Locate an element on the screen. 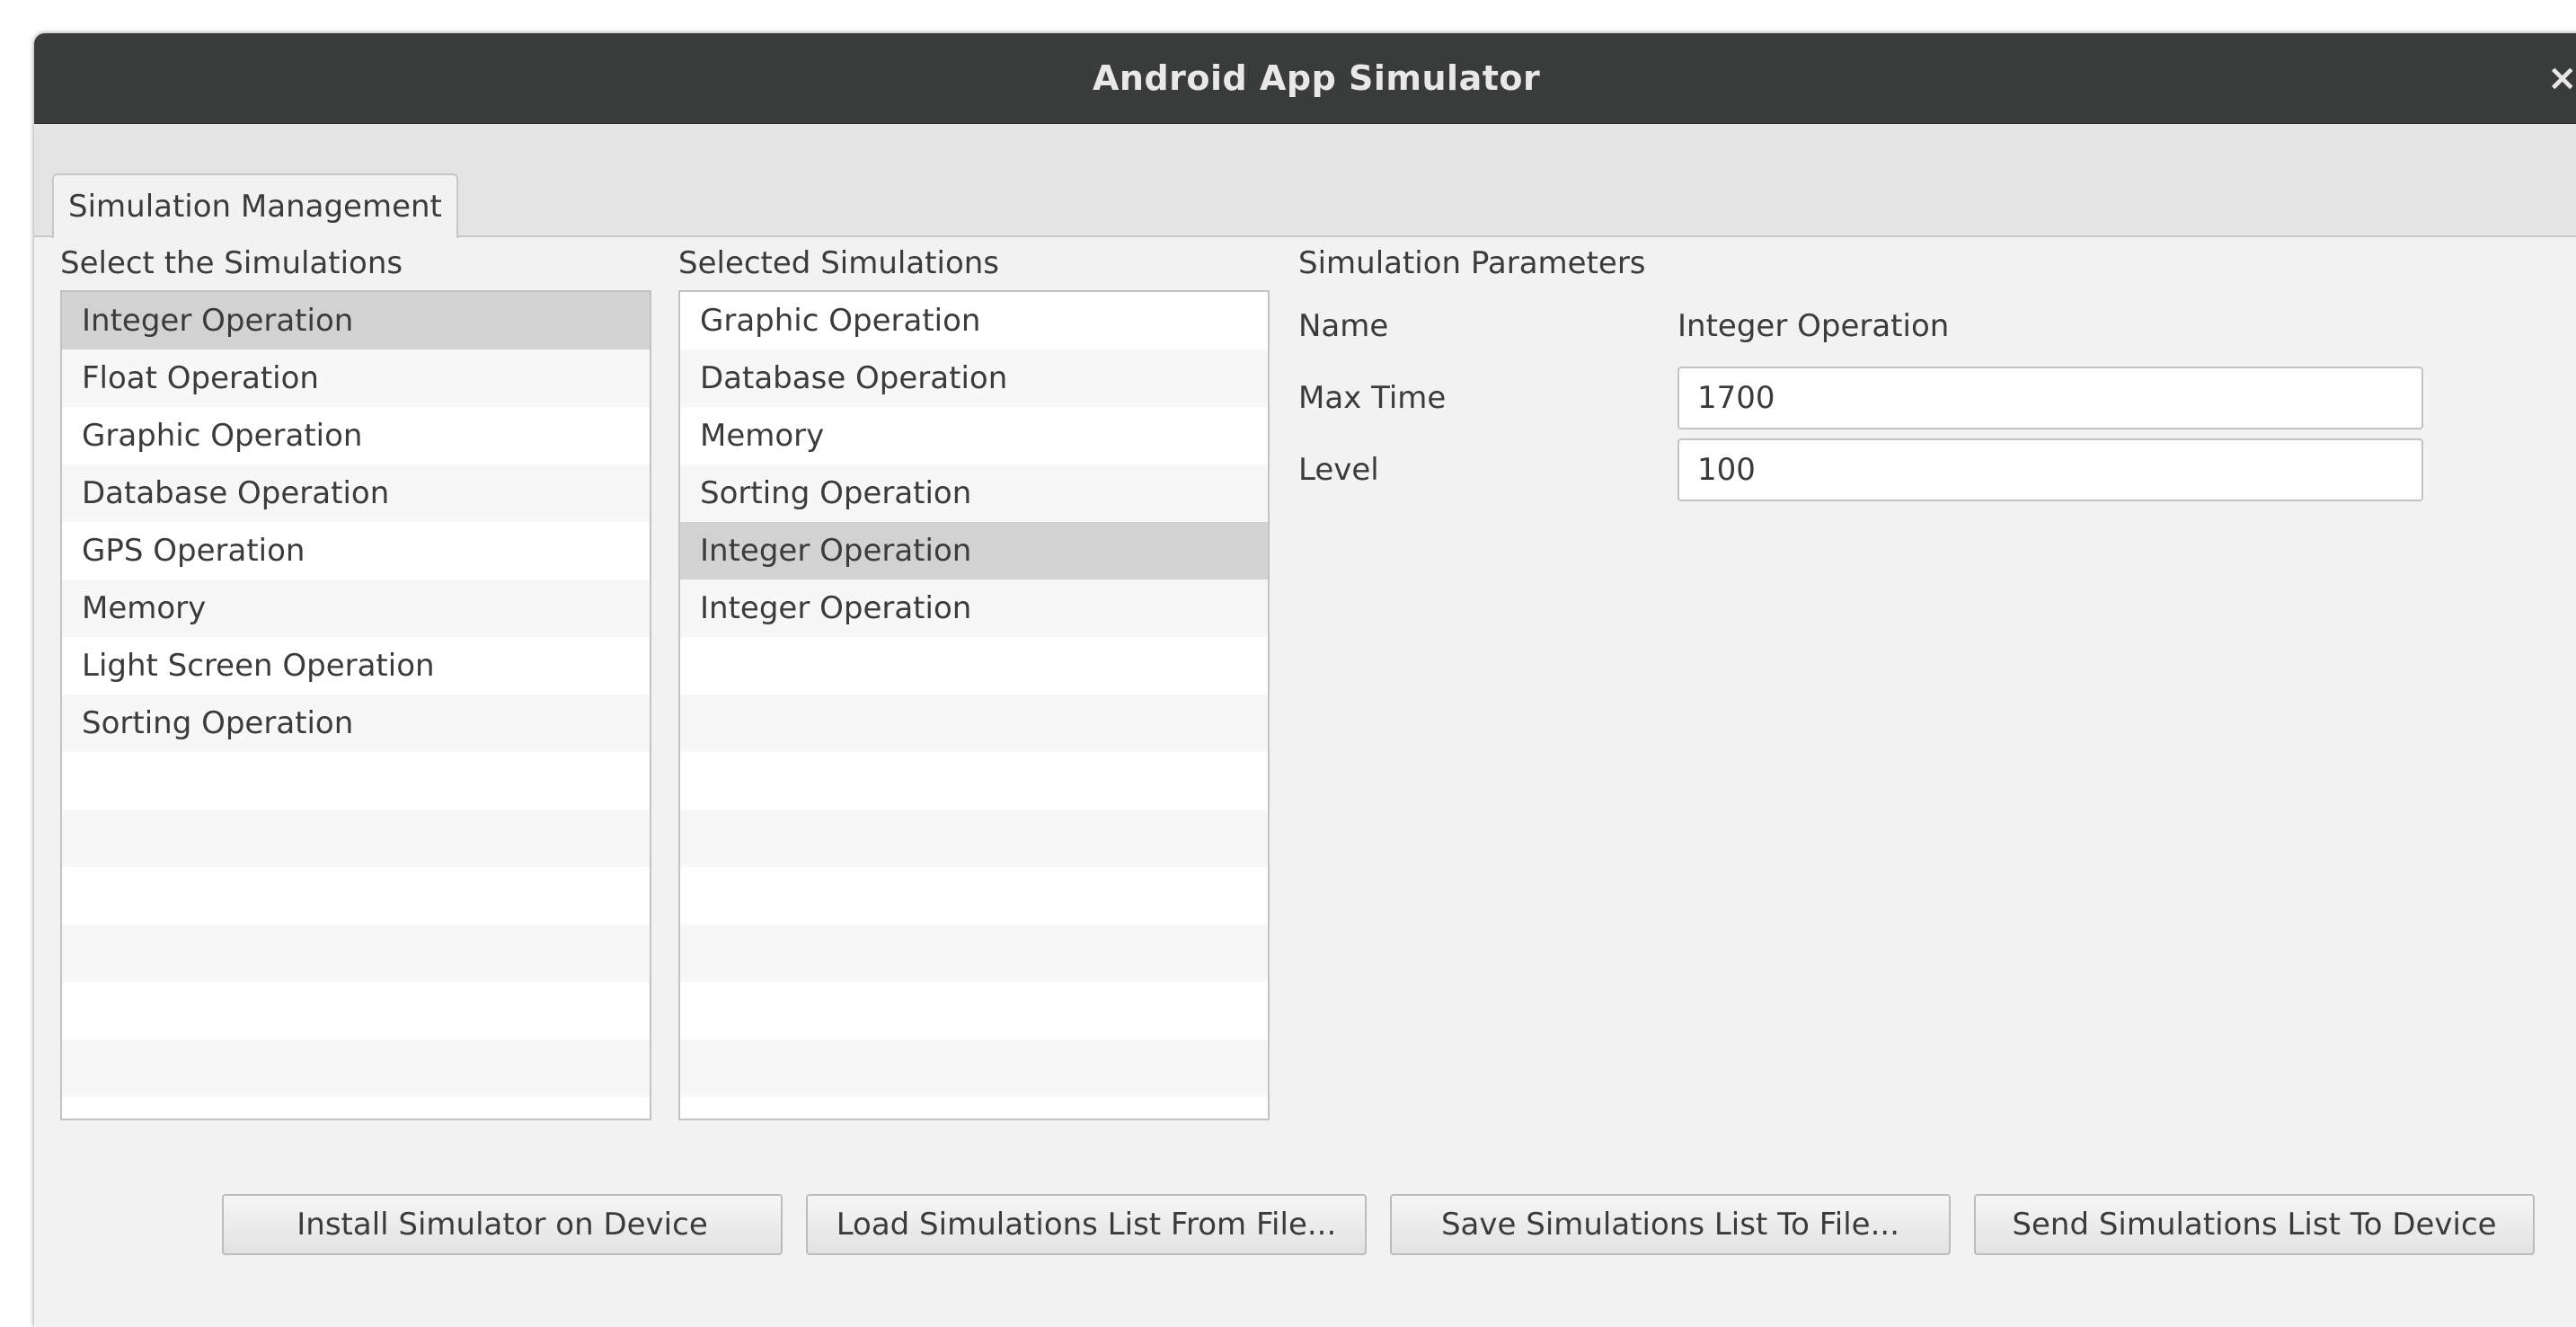 The width and height of the screenshot is (2576, 1327). available-list-item: Database Operation is located at coordinates (356, 493).